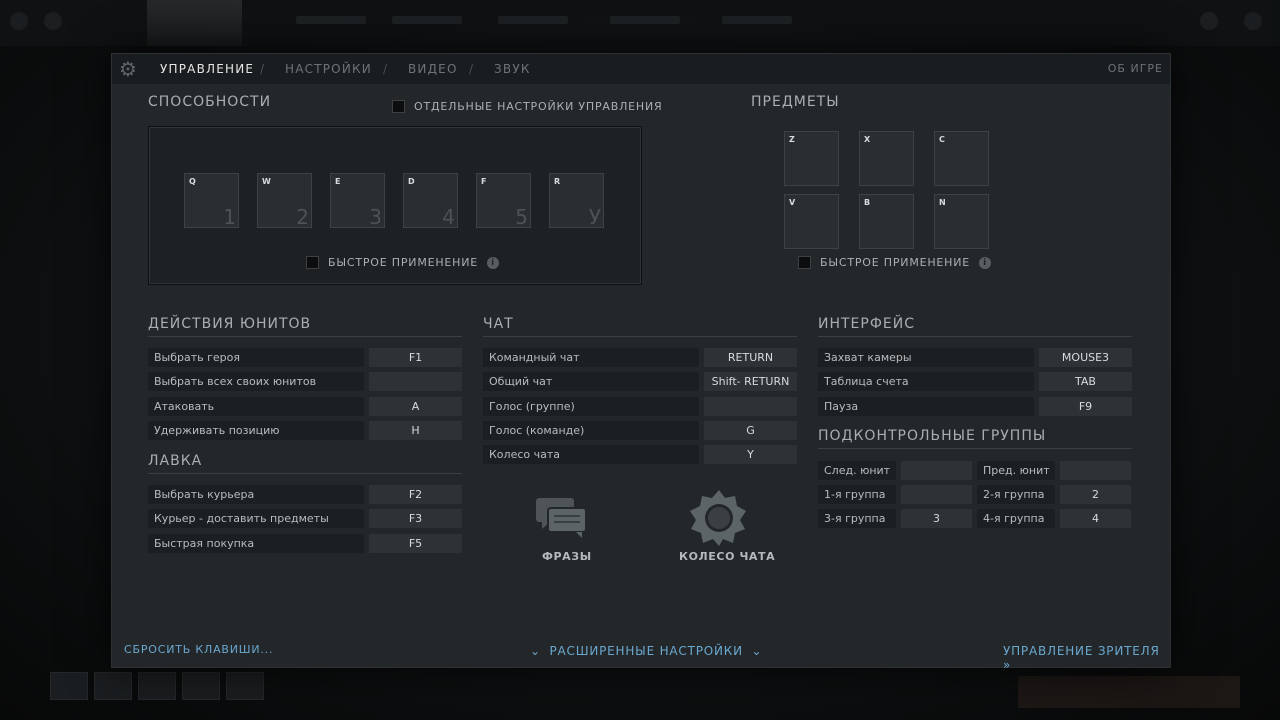 Image resolution: width=1280 pixels, height=720 pixels. I want to click on keybind-label: Колесо чата, so click(591, 454).